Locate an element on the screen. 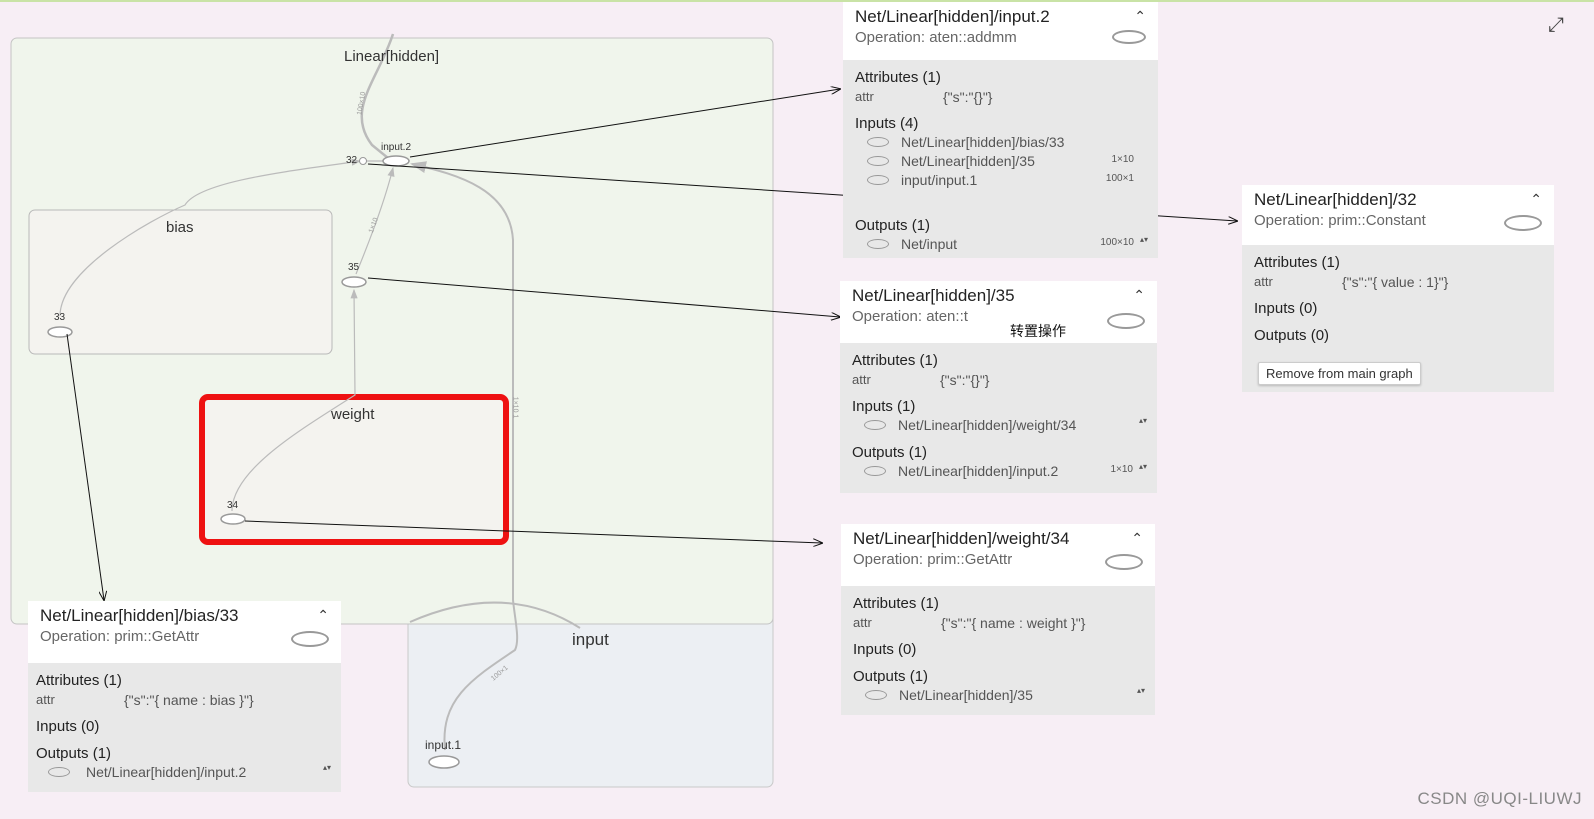 Image resolution: width=1594 pixels, height=819 pixels. scope-weight-label: weight is located at coordinates (353, 414).